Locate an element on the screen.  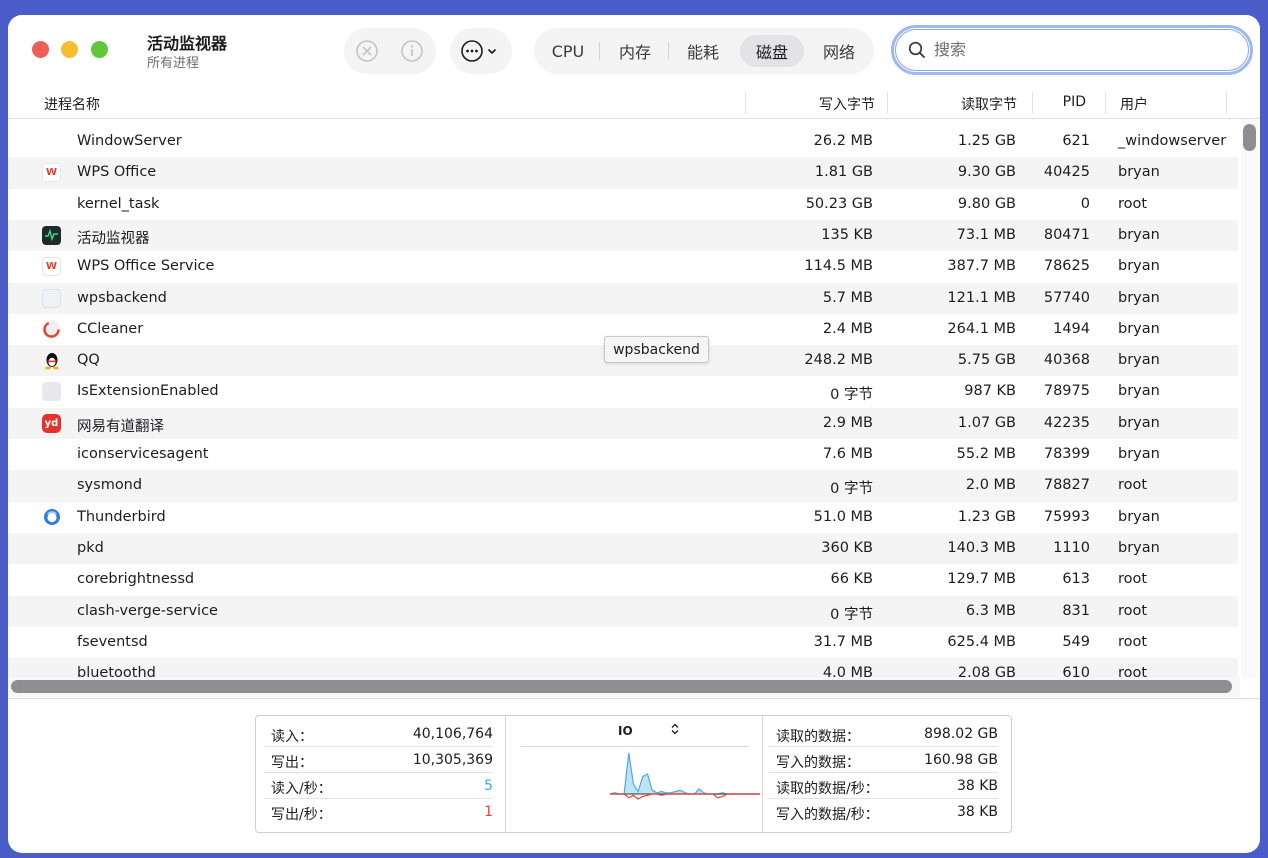
qq-icon is located at coordinates (51, 360).